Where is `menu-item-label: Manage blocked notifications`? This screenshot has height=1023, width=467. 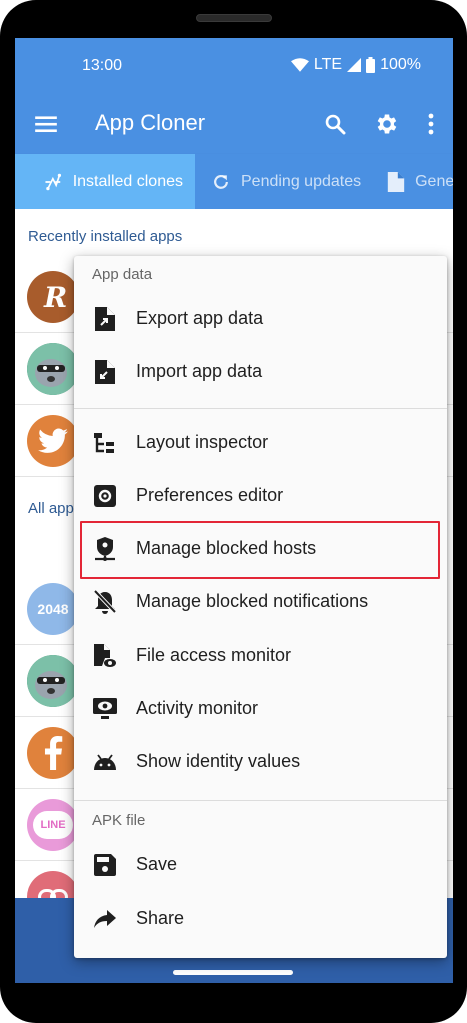 menu-item-label: Manage blocked notifications is located at coordinates (252, 601).